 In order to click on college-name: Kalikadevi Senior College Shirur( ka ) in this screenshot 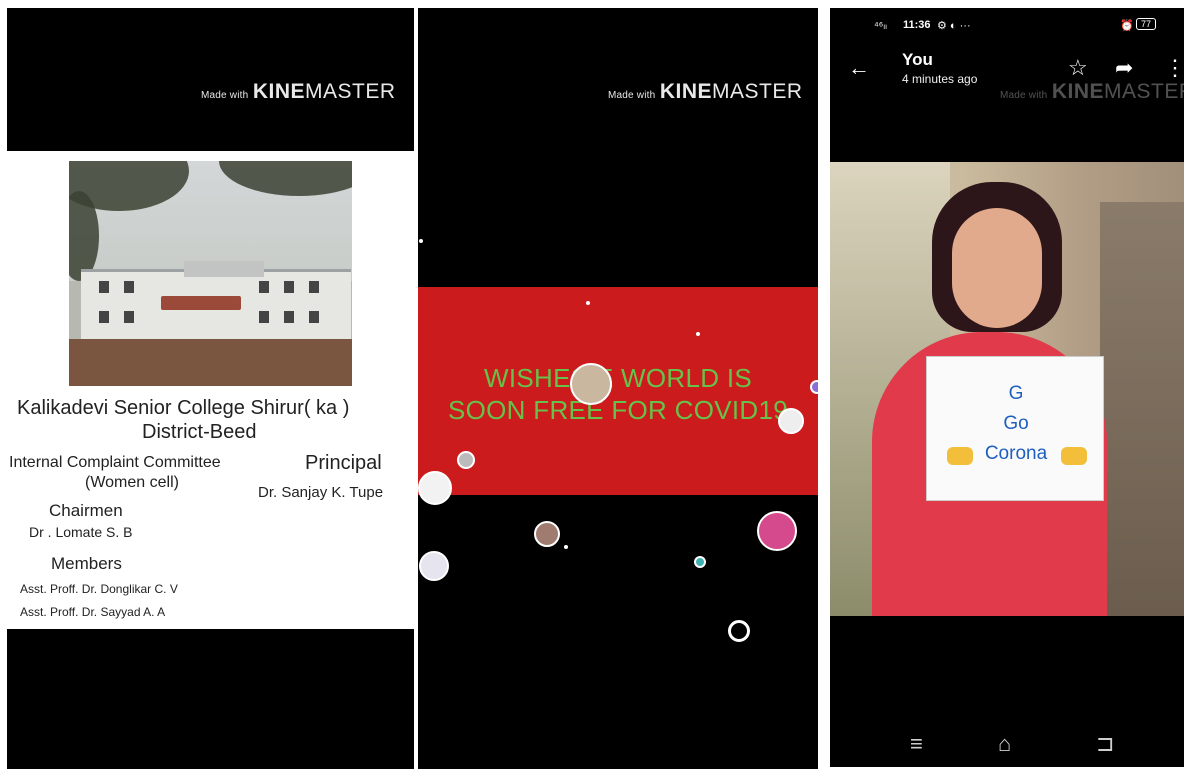, I will do `click(183, 408)`.